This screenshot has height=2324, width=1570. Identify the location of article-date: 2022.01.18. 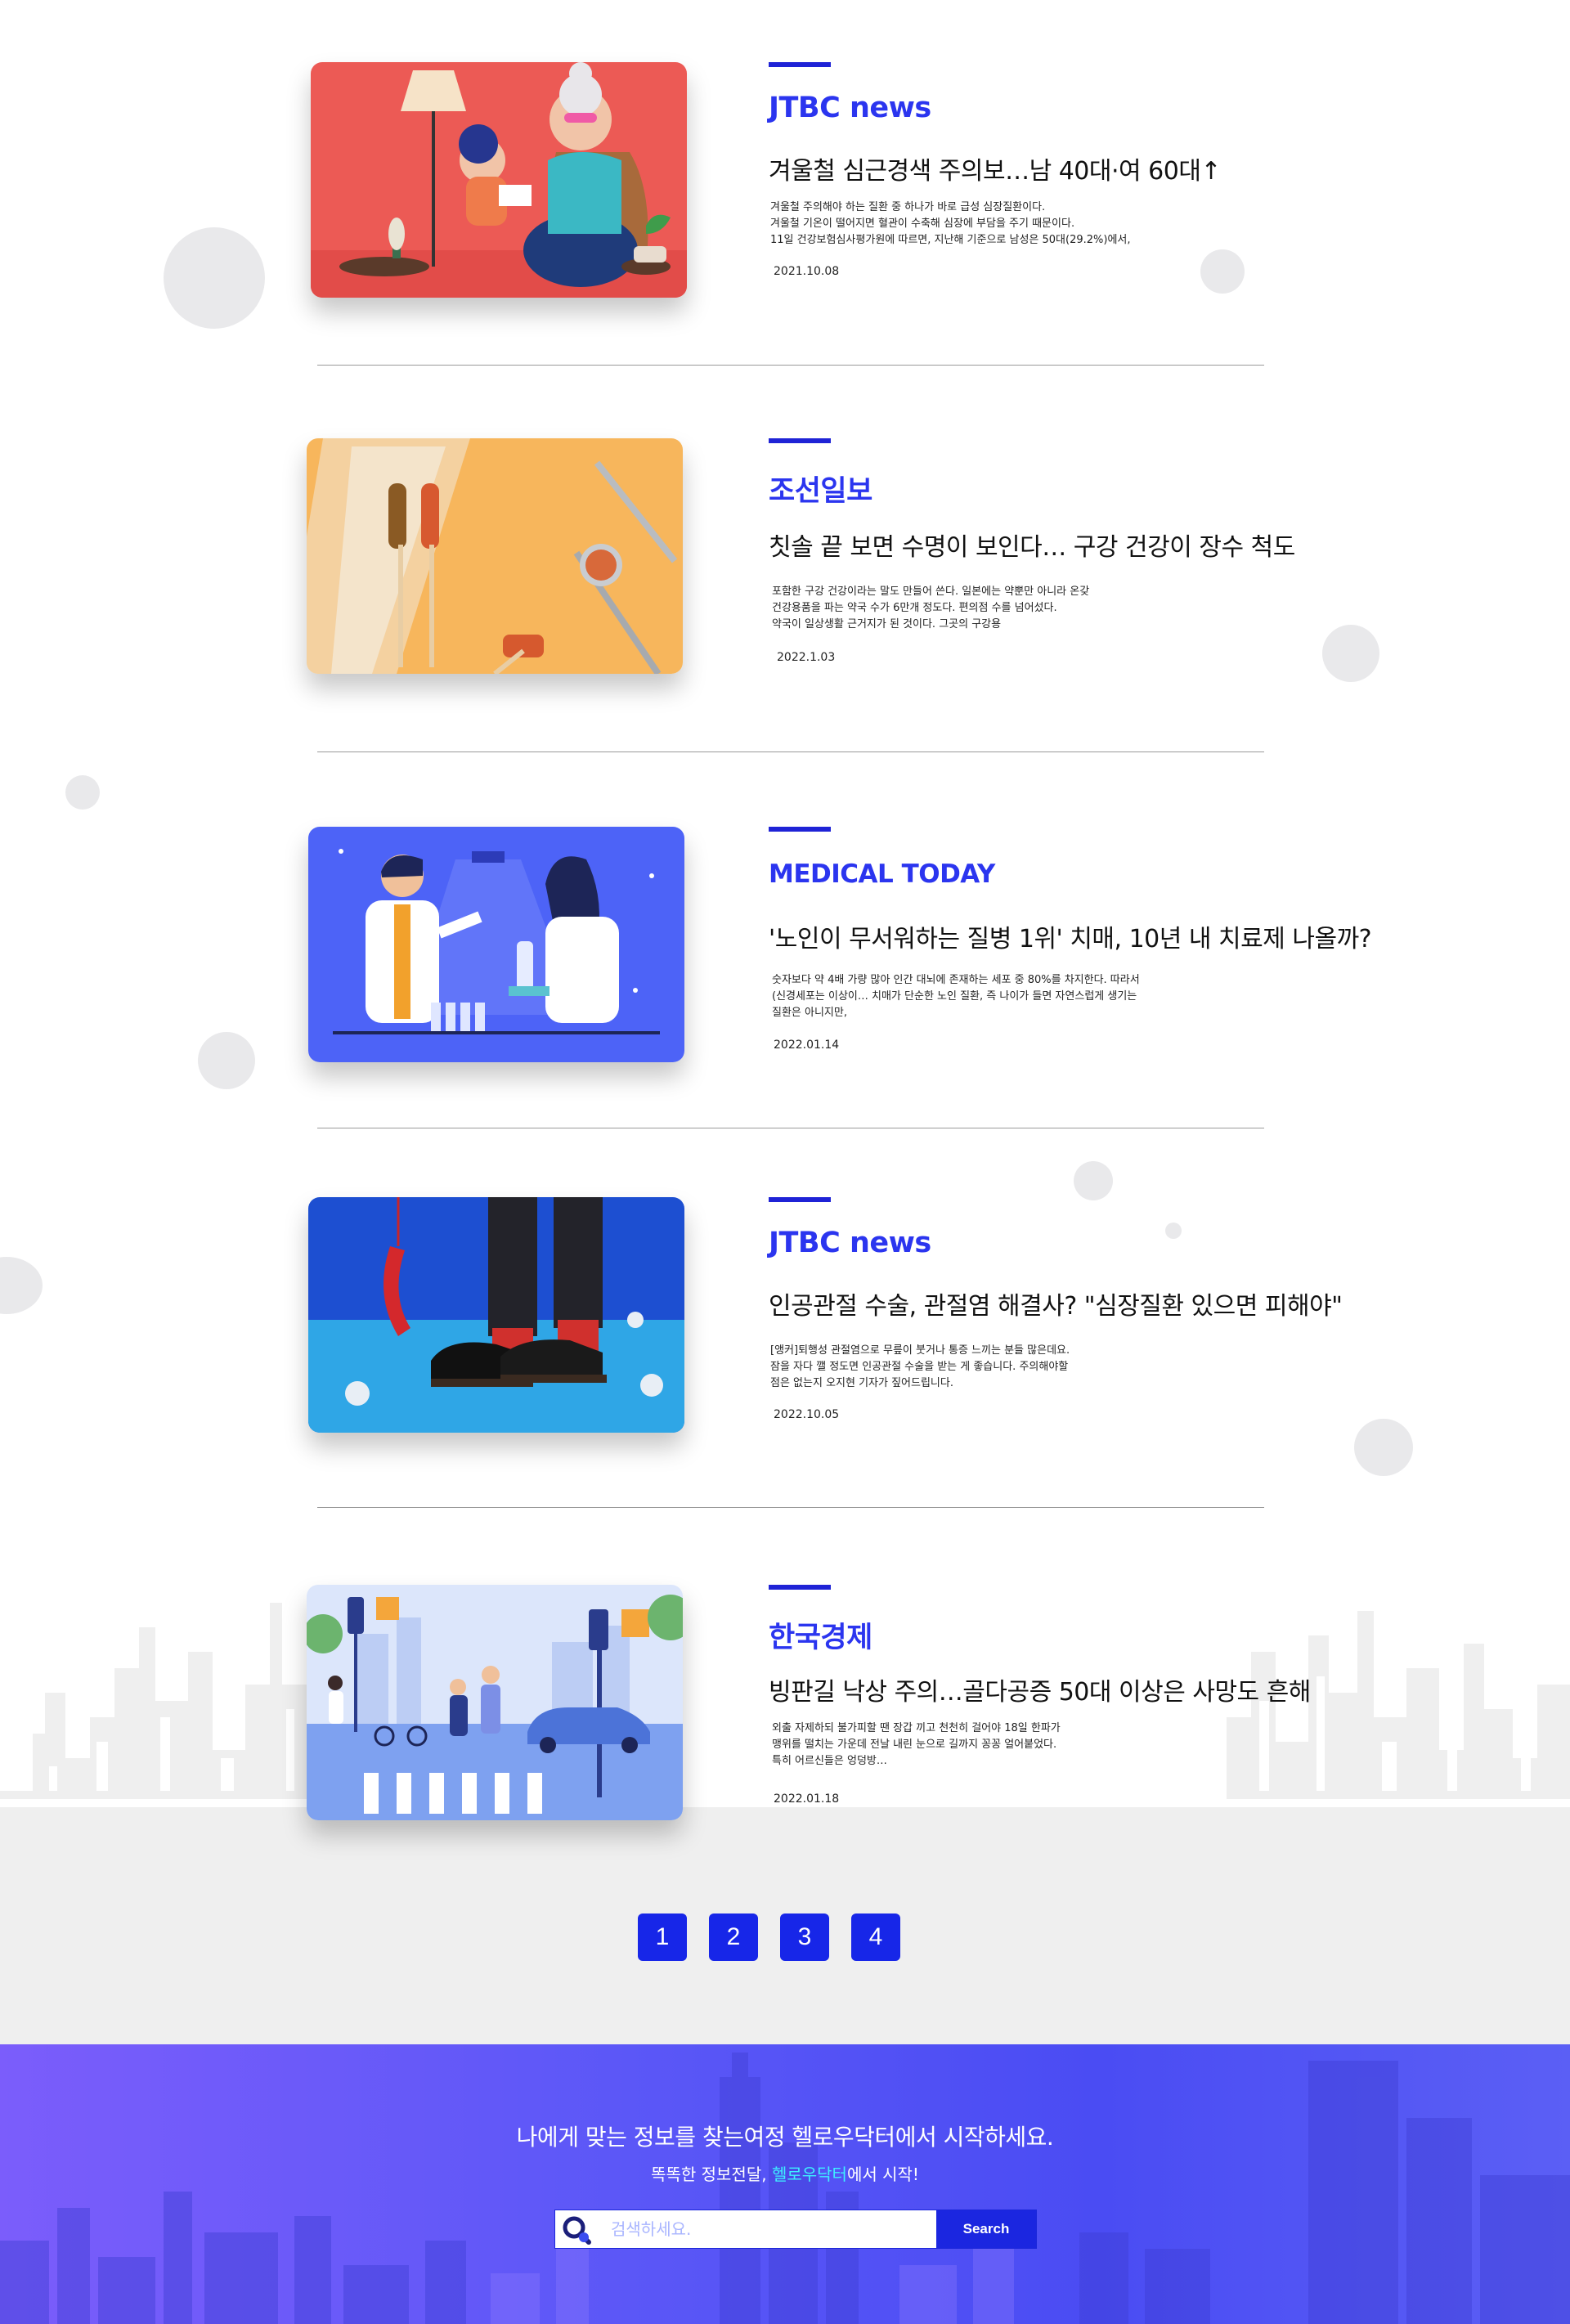
(807, 1799).